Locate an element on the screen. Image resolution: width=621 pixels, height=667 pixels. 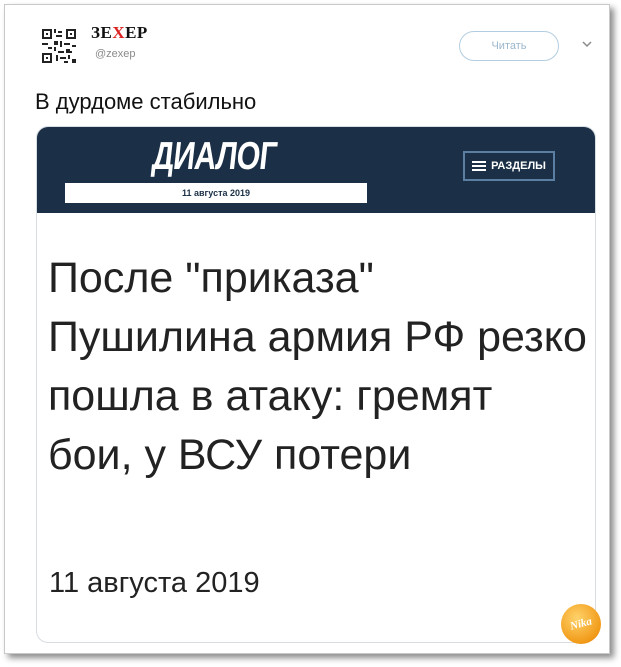
chevron-down-icon is located at coordinates (587, 44).